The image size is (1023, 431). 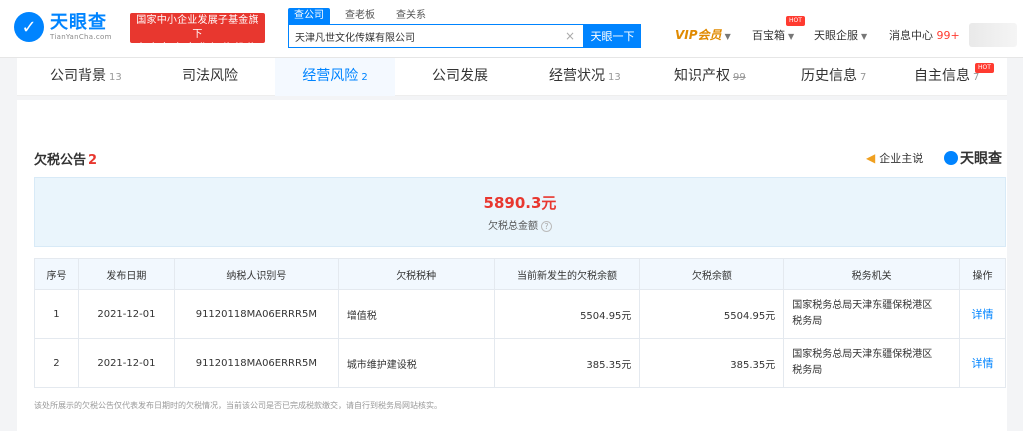 What do you see at coordinates (29, 27) in the screenshot?
I see `tianyancha-logo-icon: ✓` at bounding box center [29, 27].